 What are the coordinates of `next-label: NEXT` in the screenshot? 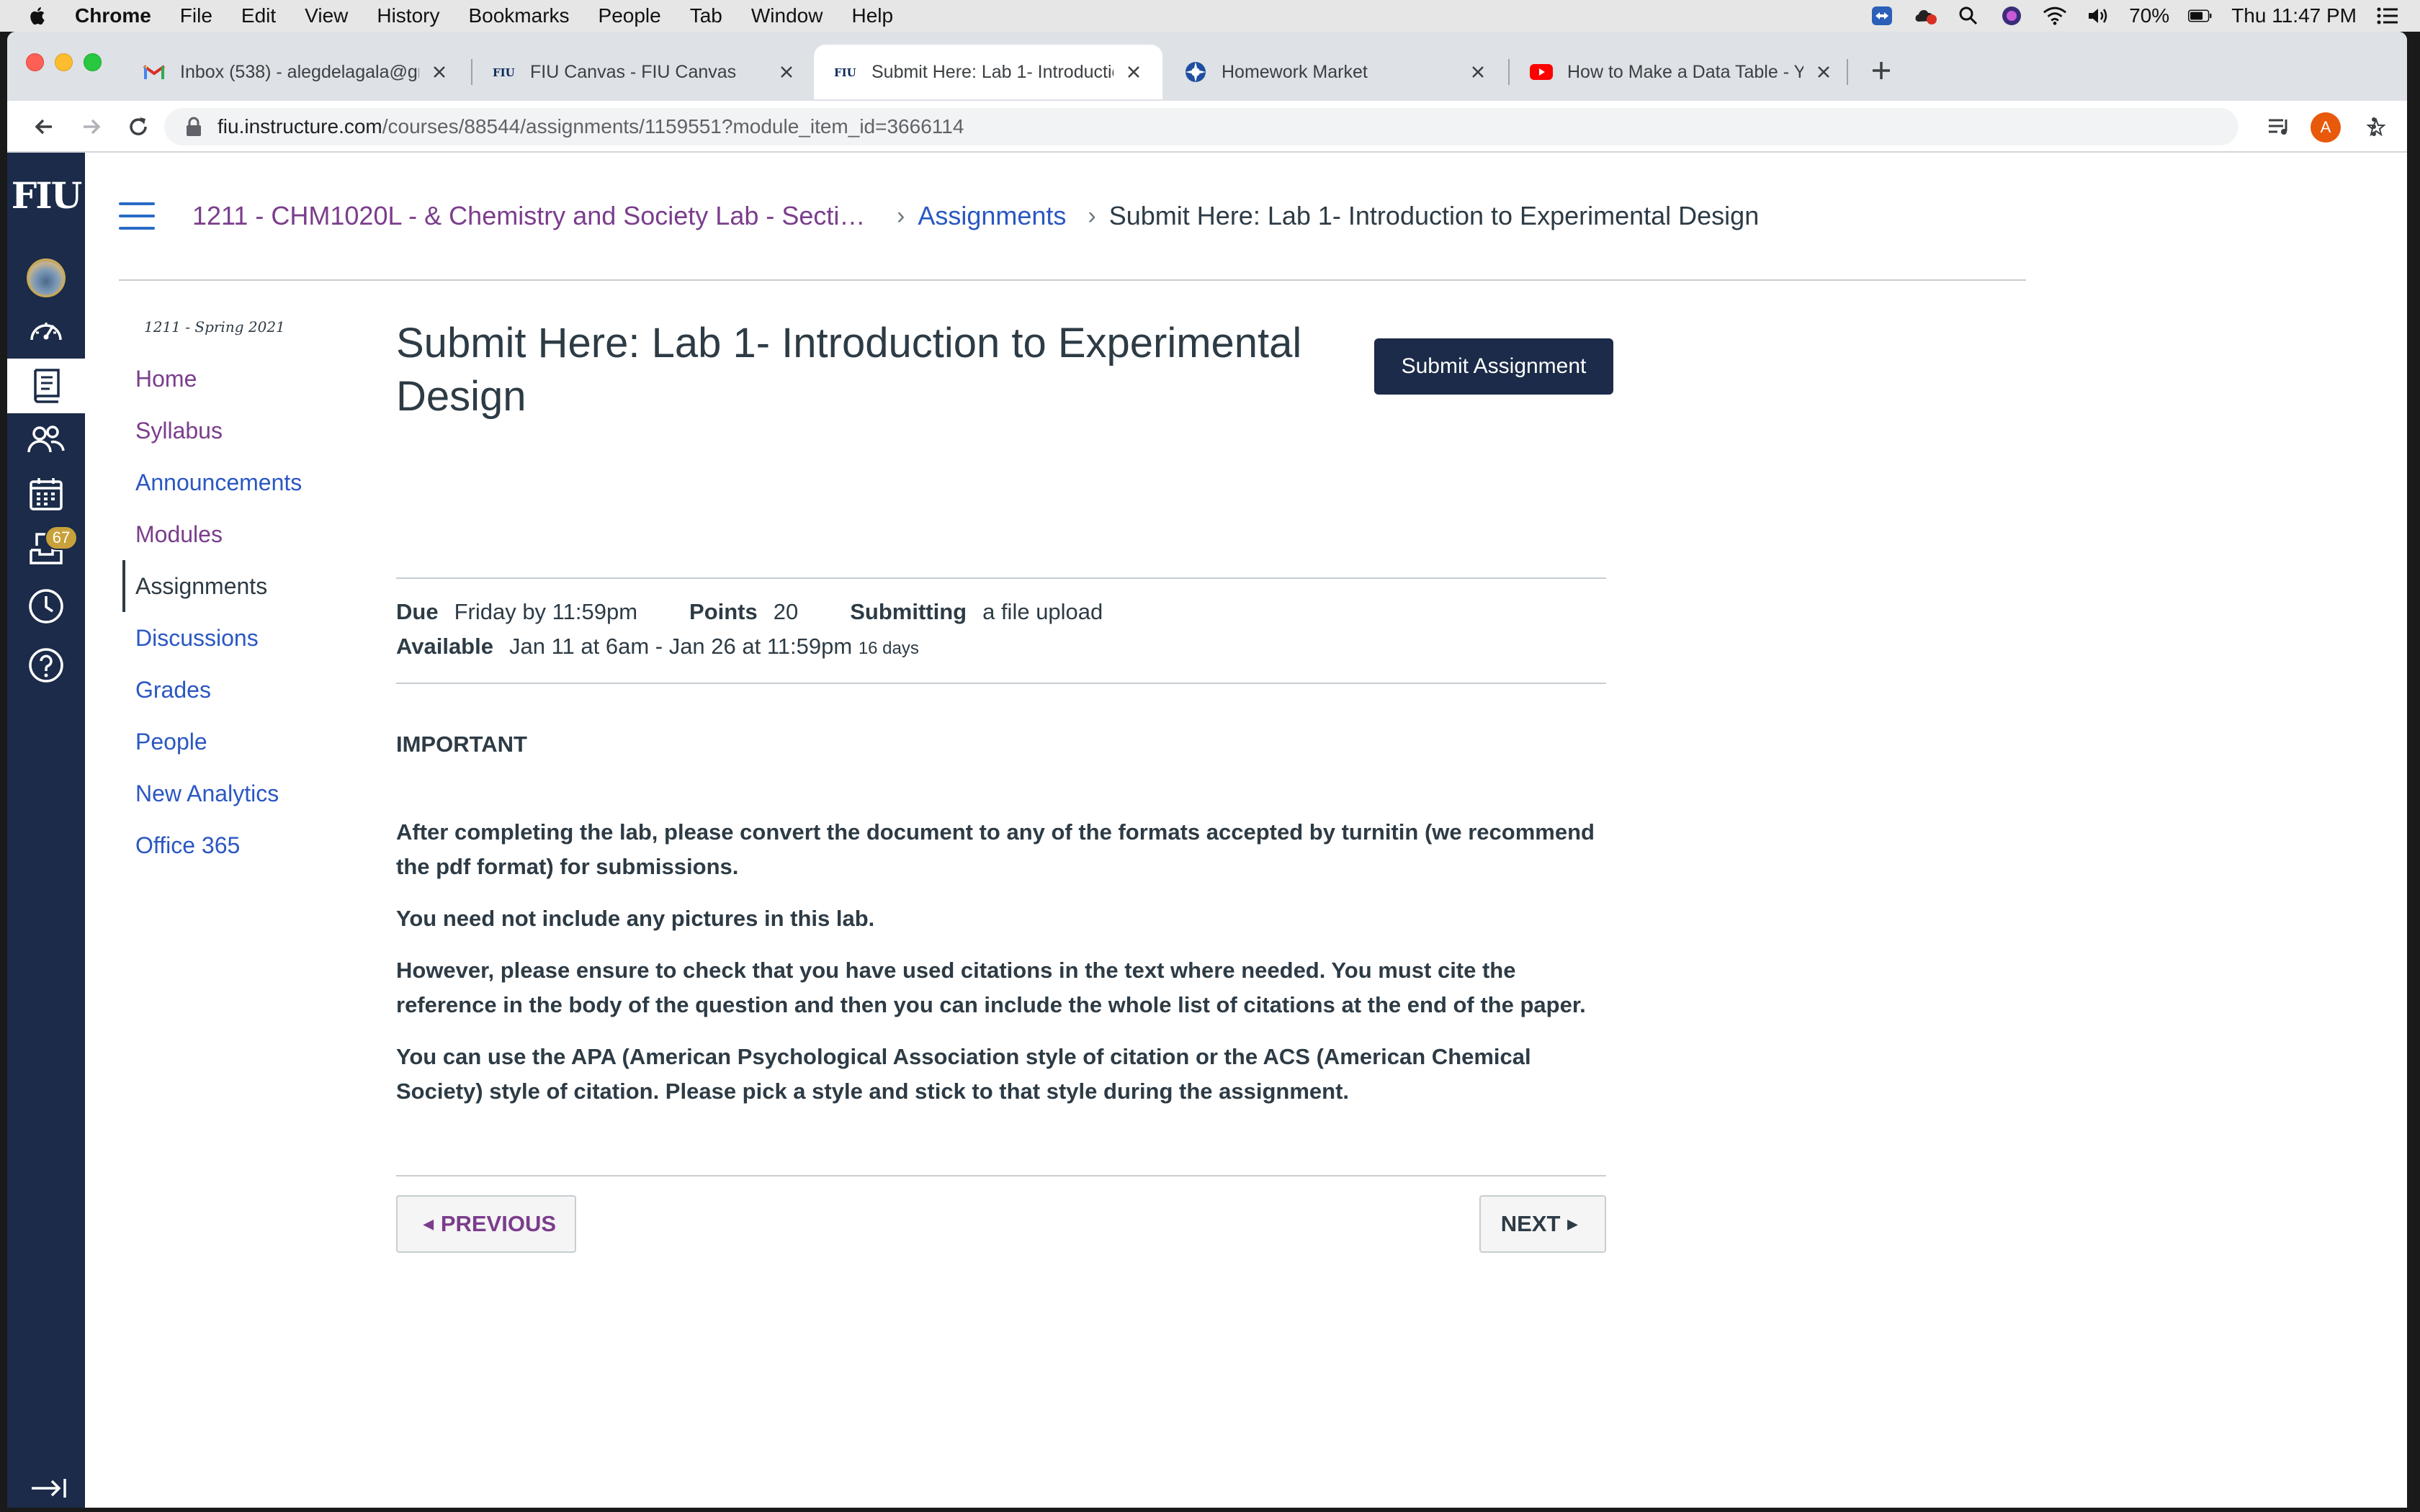 It's located at (1530, 1223).